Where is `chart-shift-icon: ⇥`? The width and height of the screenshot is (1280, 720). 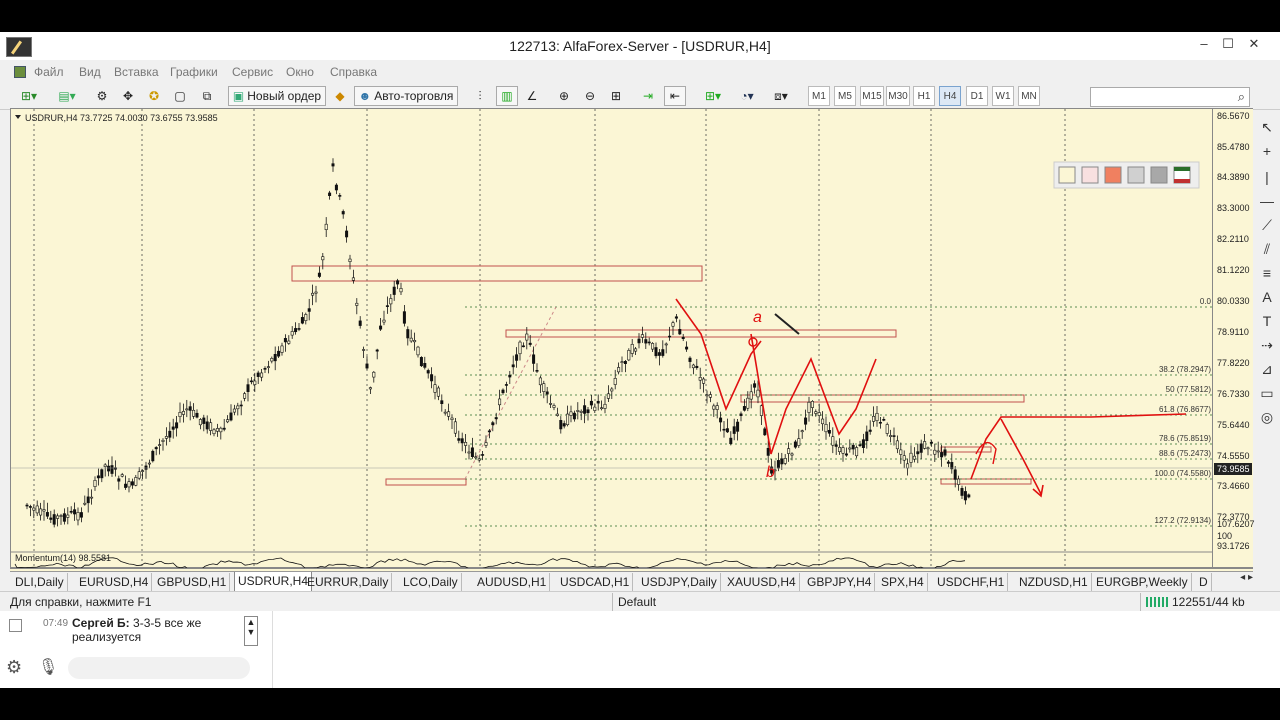 chart-shift-icon: ⇥ is located at coordinates (648, 96).